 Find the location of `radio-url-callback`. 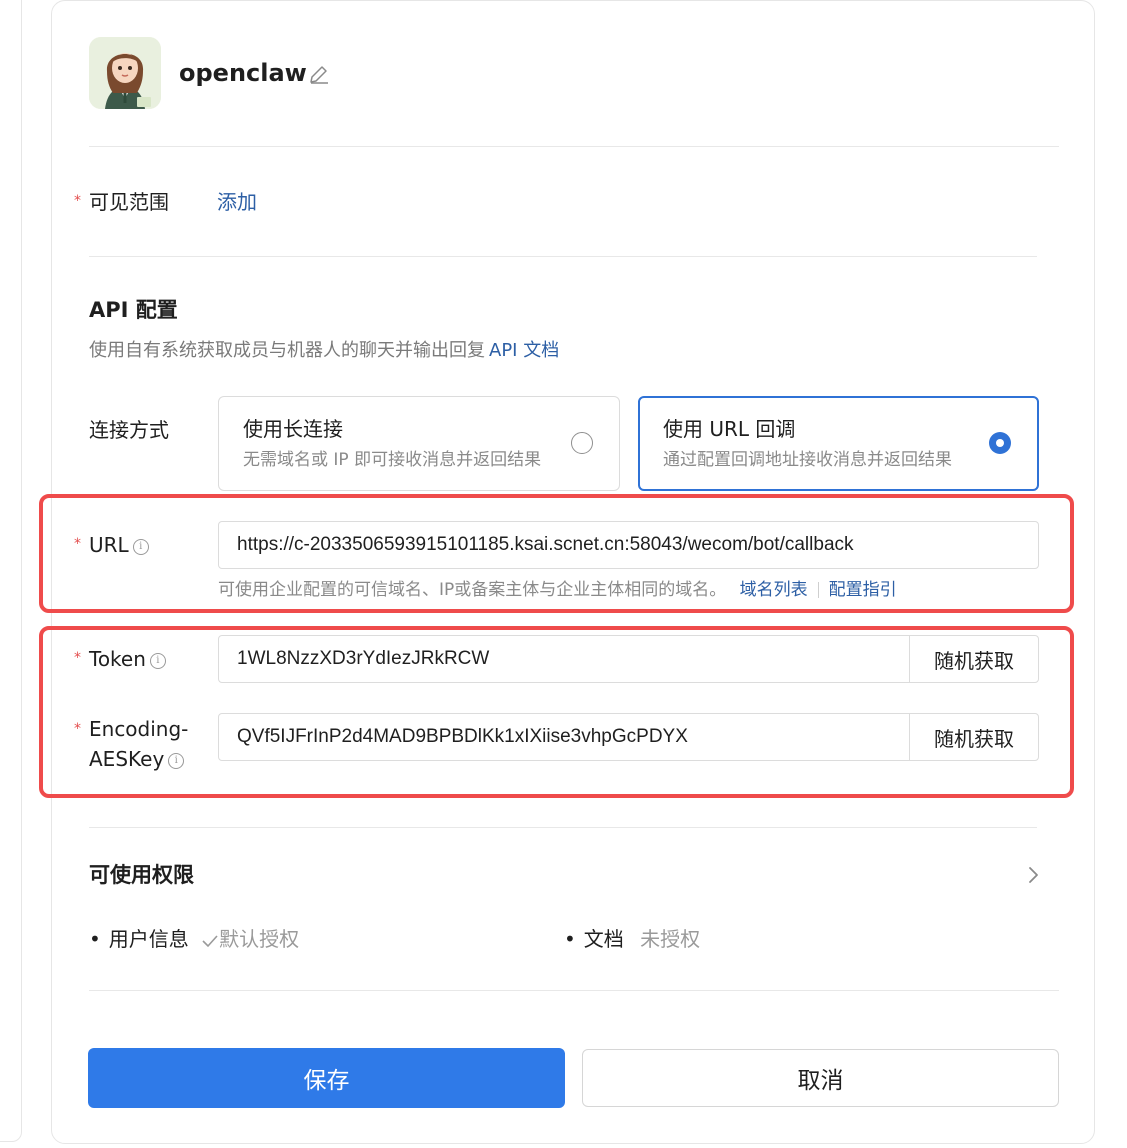

radio-url-callback is located at coordinates (1000, 443).